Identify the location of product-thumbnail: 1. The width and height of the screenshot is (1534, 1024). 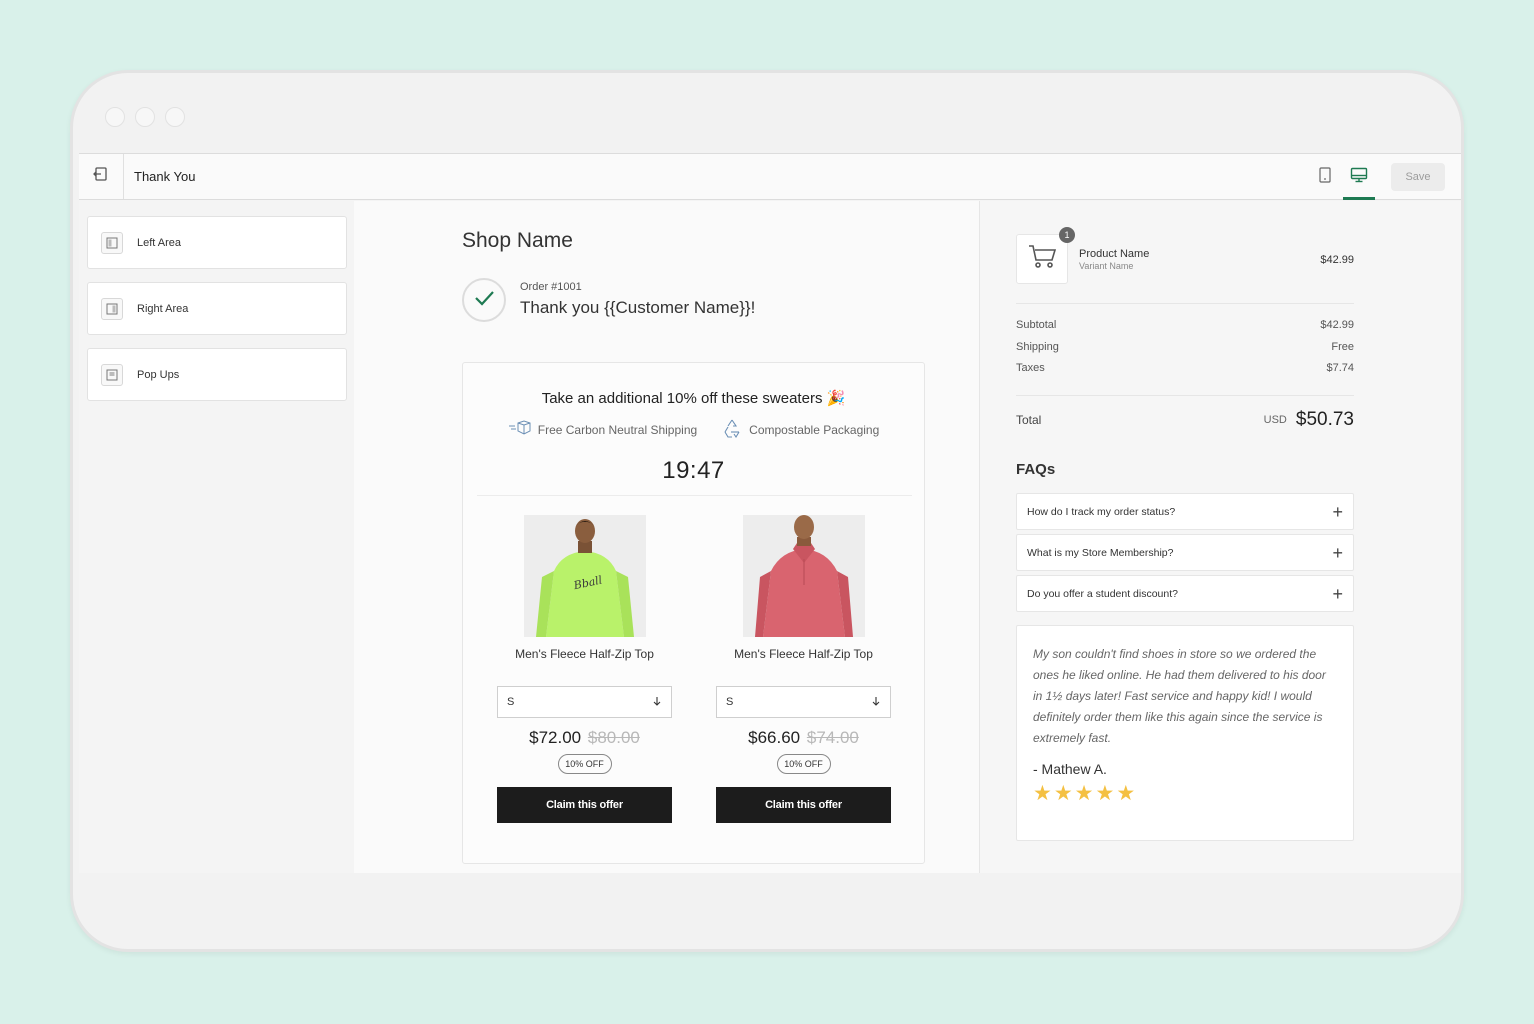
(1045, 255).